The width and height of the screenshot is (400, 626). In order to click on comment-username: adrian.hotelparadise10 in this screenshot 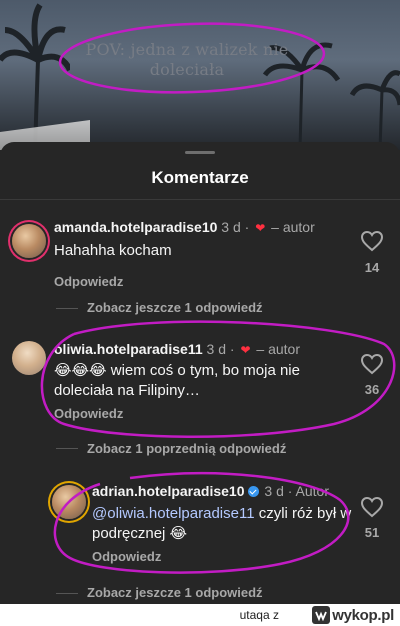, I will do `click(168, 491)`.